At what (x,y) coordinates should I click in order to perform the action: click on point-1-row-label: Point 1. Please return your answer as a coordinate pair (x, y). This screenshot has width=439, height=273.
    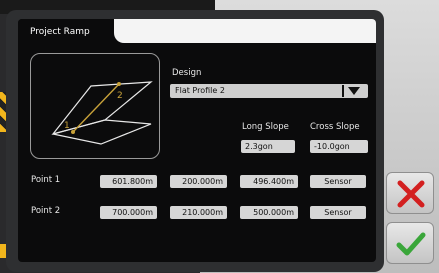
    Looking at the image, I should click on (46, 180).